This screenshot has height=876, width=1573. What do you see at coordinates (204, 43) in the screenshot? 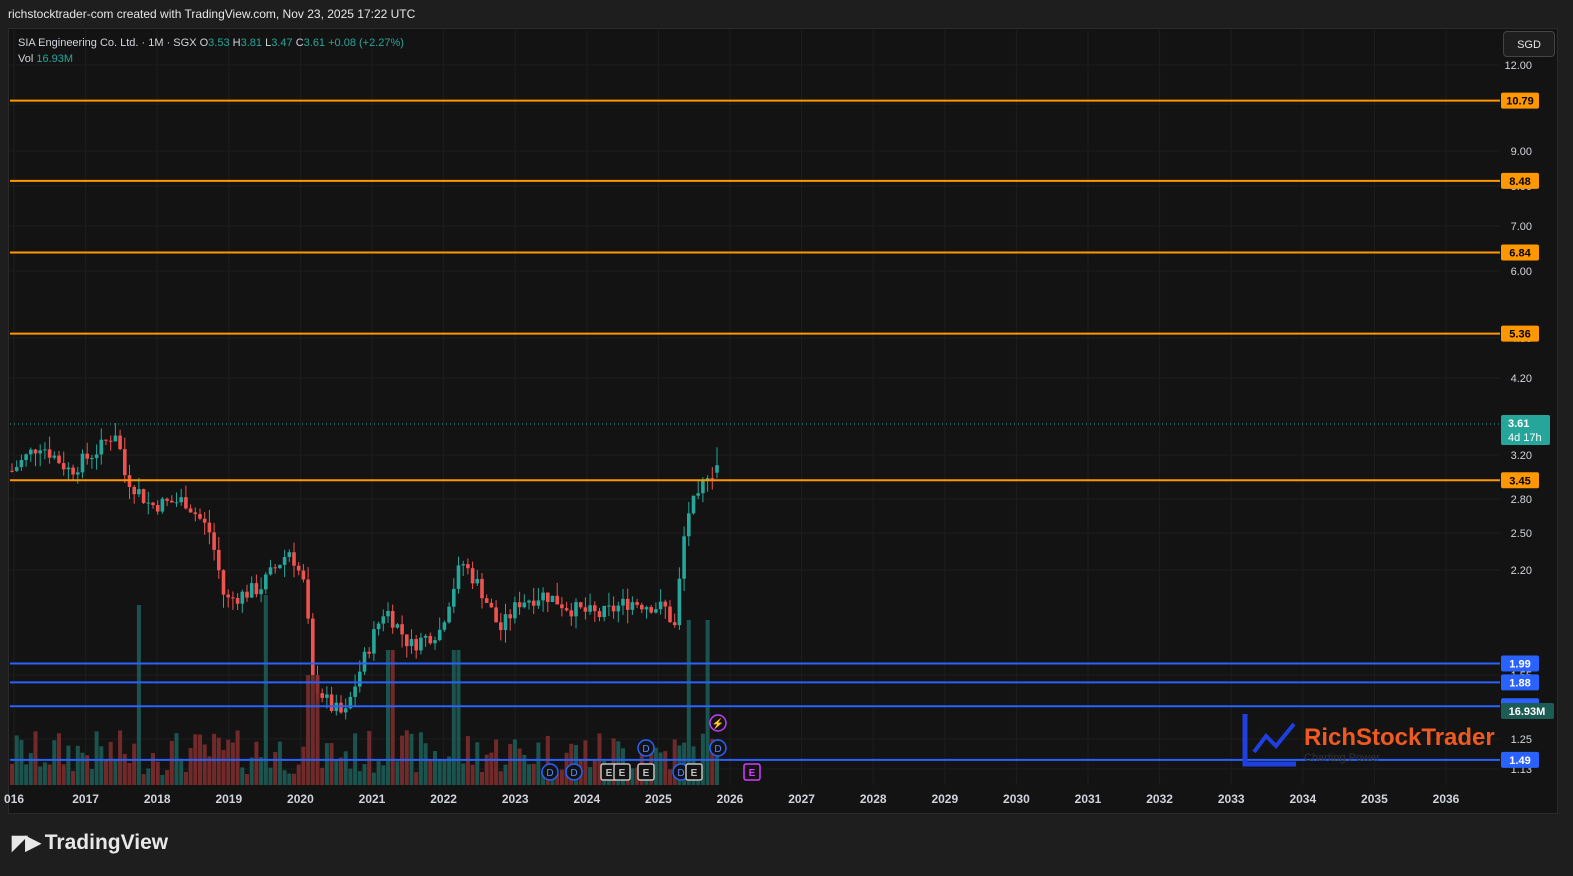
I see `open-label: O` at bounding box center [204, 43].